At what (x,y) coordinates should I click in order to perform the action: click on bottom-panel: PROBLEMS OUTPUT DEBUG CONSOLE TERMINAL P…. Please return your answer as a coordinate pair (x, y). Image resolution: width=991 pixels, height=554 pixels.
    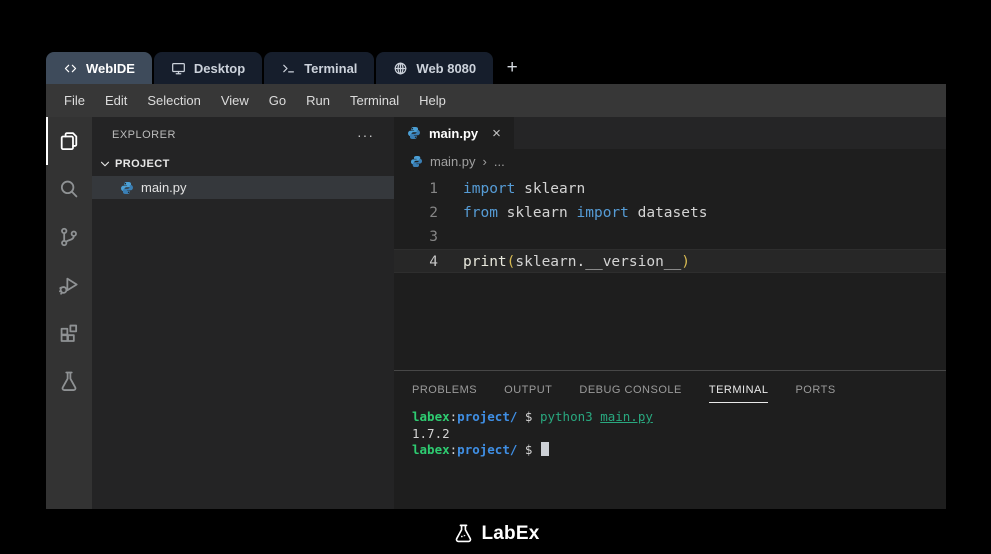
    Looking at the image, I should click on (670, 439).